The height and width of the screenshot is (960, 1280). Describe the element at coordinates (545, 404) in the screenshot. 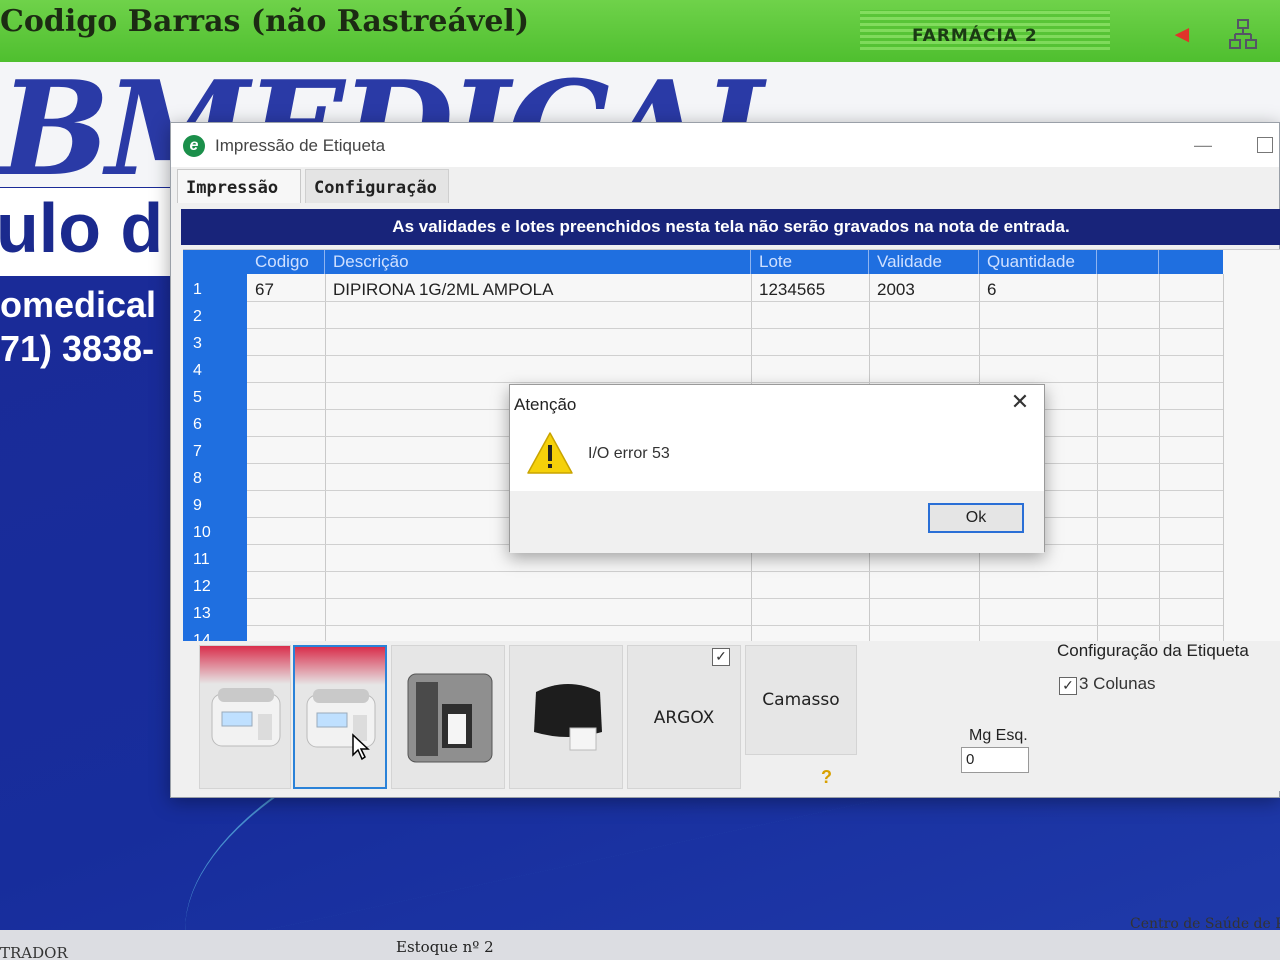

I see `alert-title: Atenção` at that location.